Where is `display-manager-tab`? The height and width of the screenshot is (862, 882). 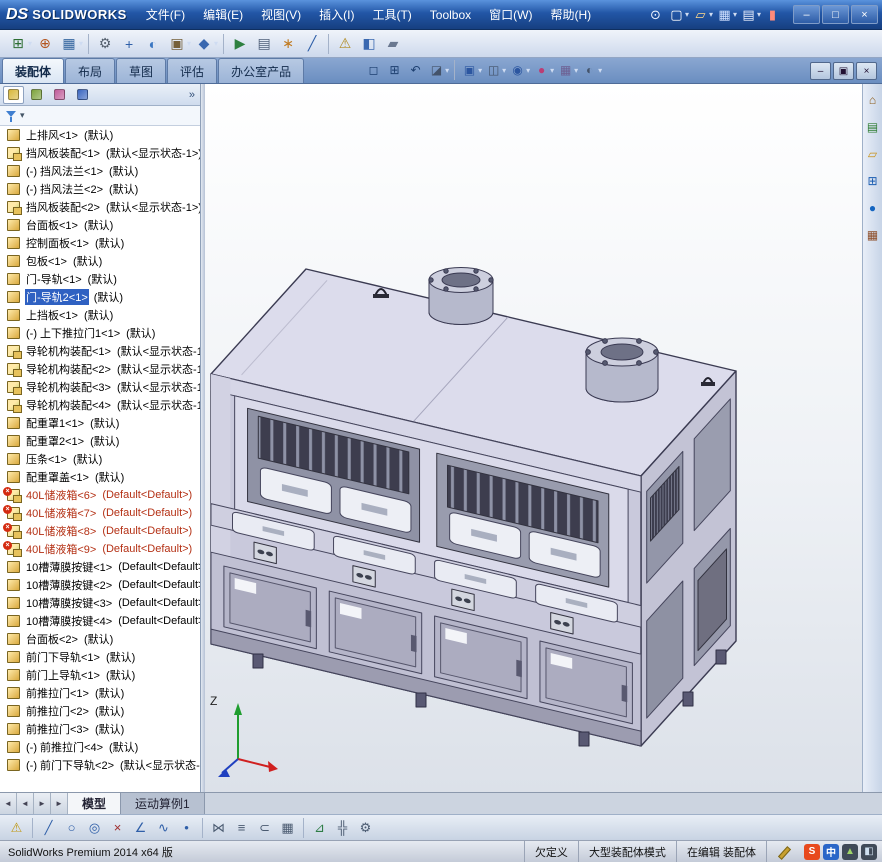
display-manager-tab is located at coordinates (82, 95).